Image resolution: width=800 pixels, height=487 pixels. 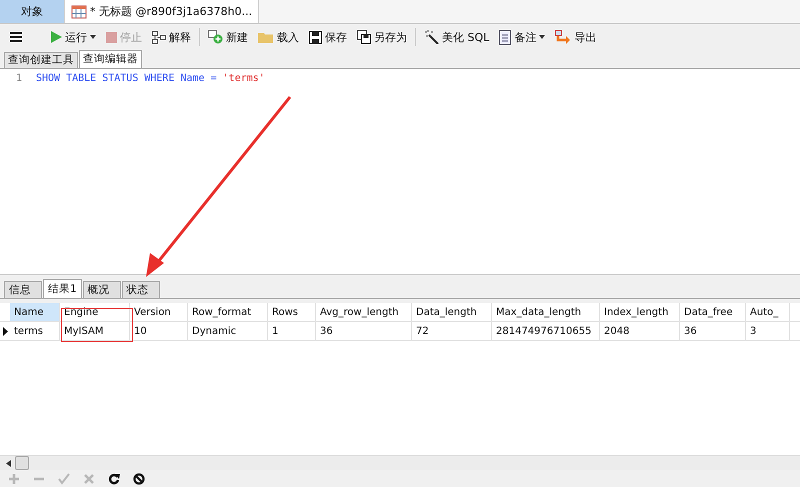 I want to click on column-header: Data_length, so click(x=452, y=312).